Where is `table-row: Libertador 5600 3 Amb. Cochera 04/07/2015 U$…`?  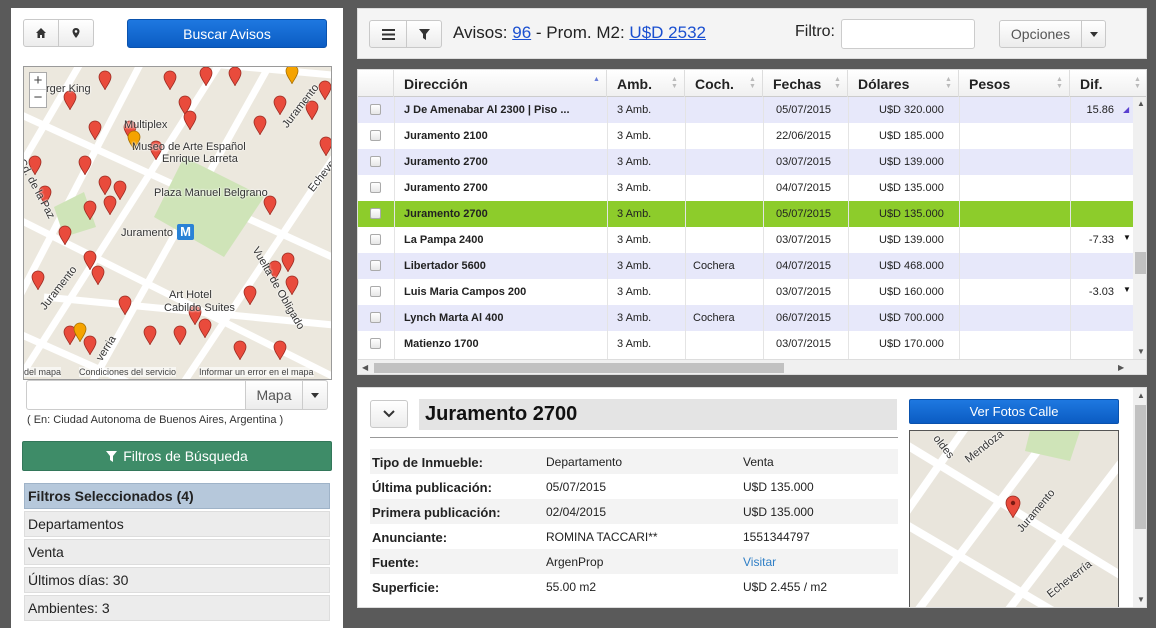 table-row: Libertador 5600 3 Amb. Cochera 04/07/2015 U$… is located at coordinates (745, 266).